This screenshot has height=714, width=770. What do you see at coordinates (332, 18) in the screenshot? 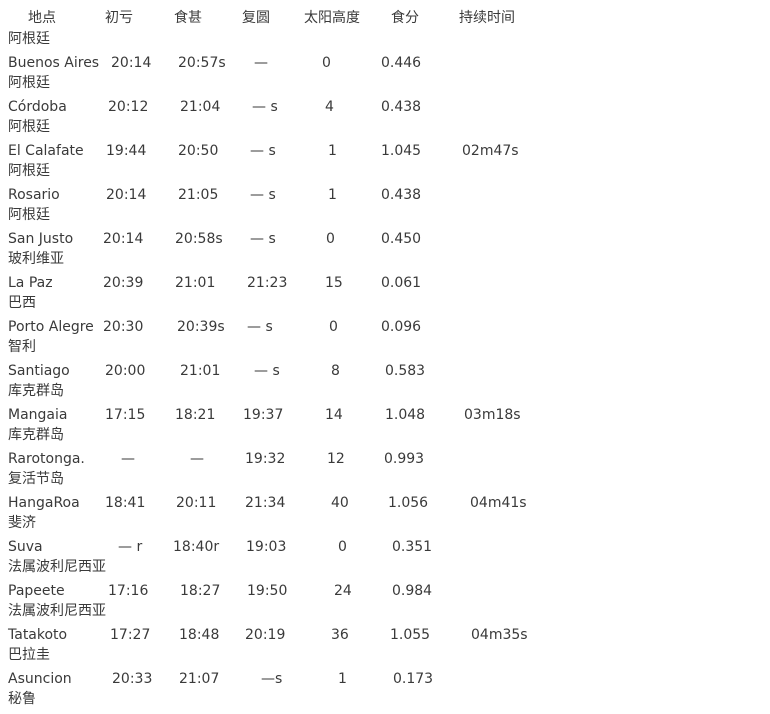
I see `header-sun-altitude: 太阳高度` at bounding box center [332, 18].